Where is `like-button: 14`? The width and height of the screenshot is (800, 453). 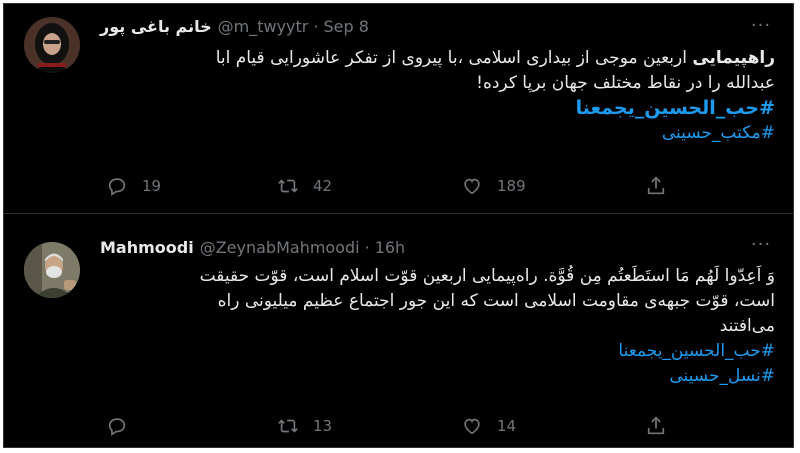
like-button: 14 is located at coordinates (488, 426).